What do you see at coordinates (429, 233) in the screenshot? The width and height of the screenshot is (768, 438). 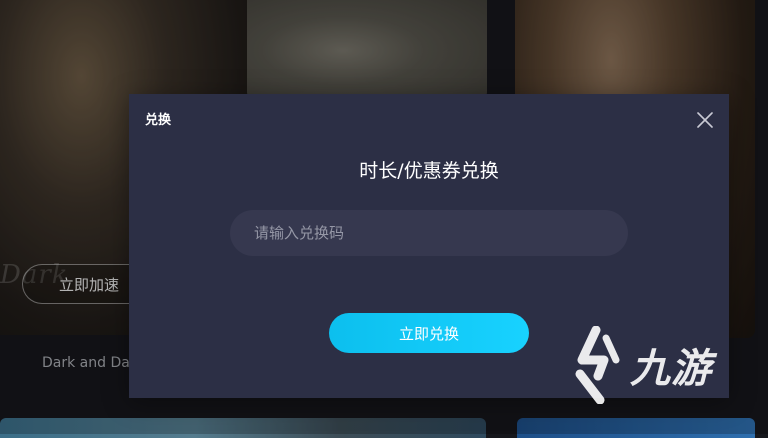 I see `redeem-code-input` at bounding box center [429, 233].